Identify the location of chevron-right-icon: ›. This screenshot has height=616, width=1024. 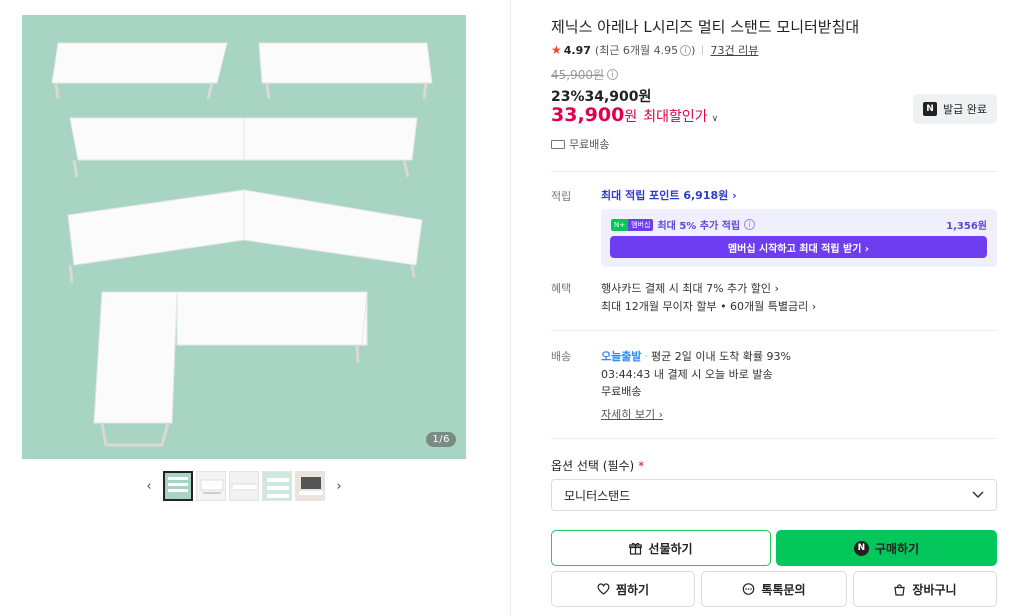
(339, 486).